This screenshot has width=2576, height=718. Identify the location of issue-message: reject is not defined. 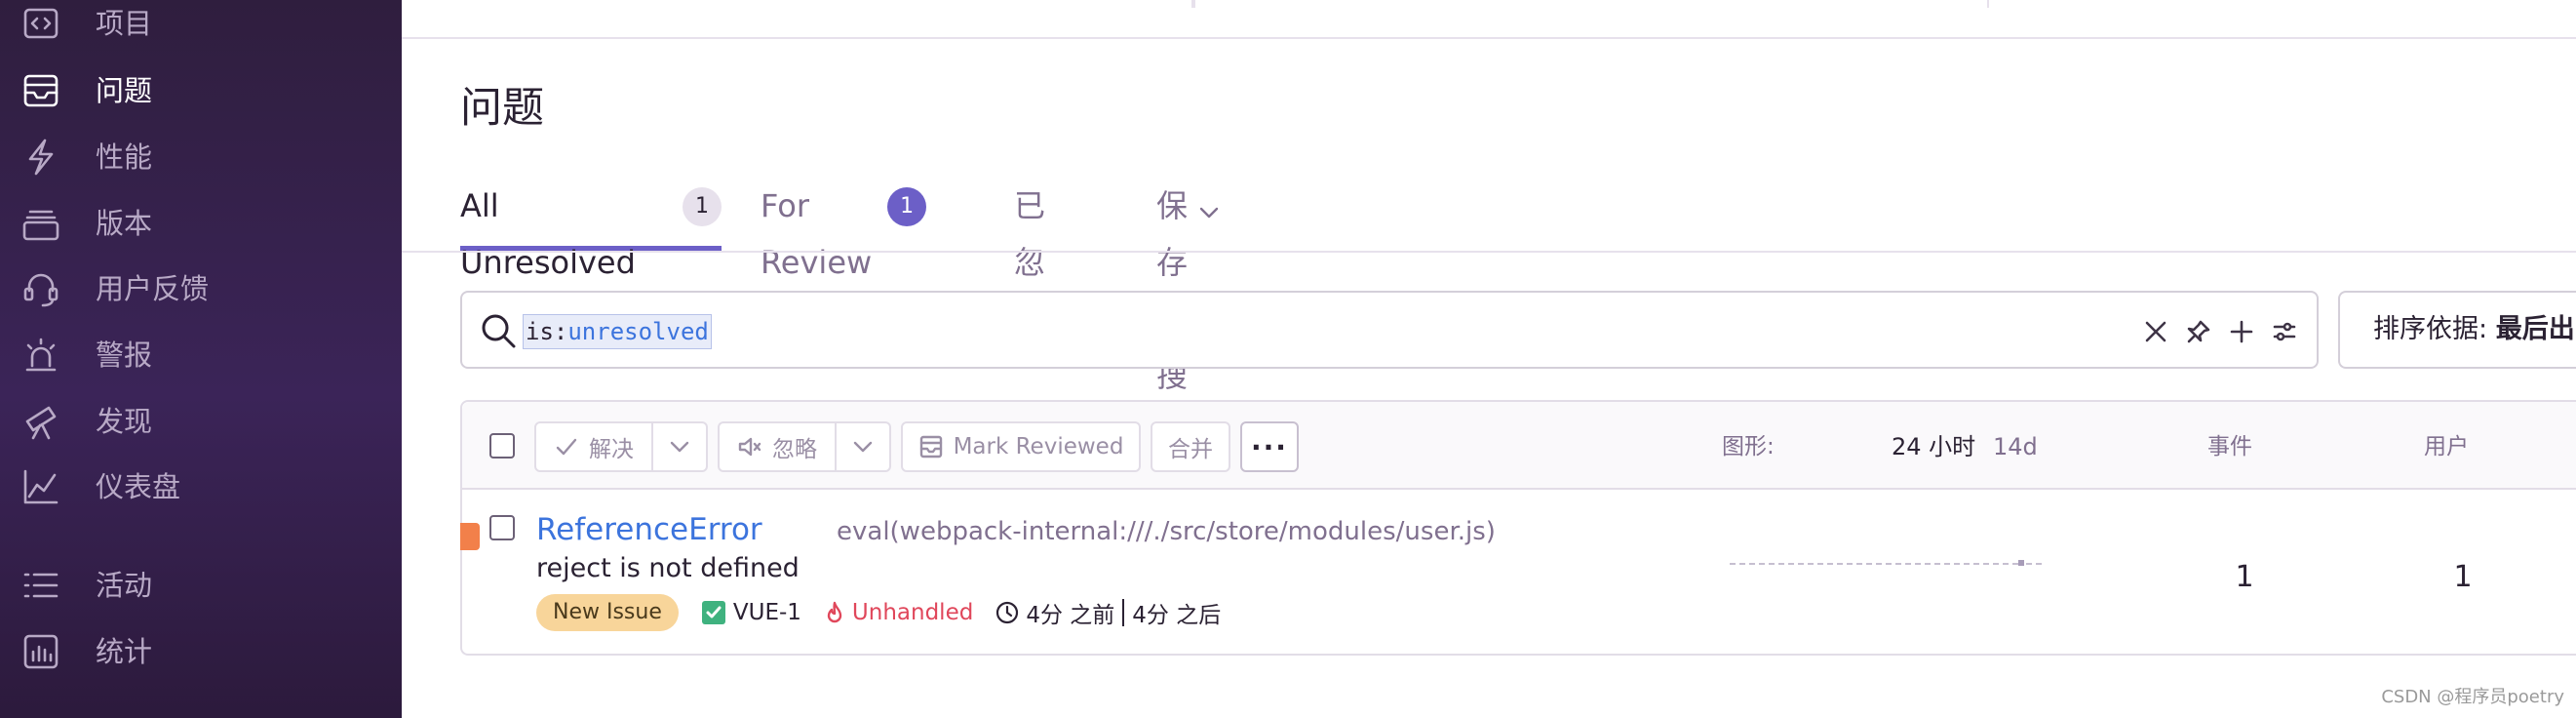
(668, 568).